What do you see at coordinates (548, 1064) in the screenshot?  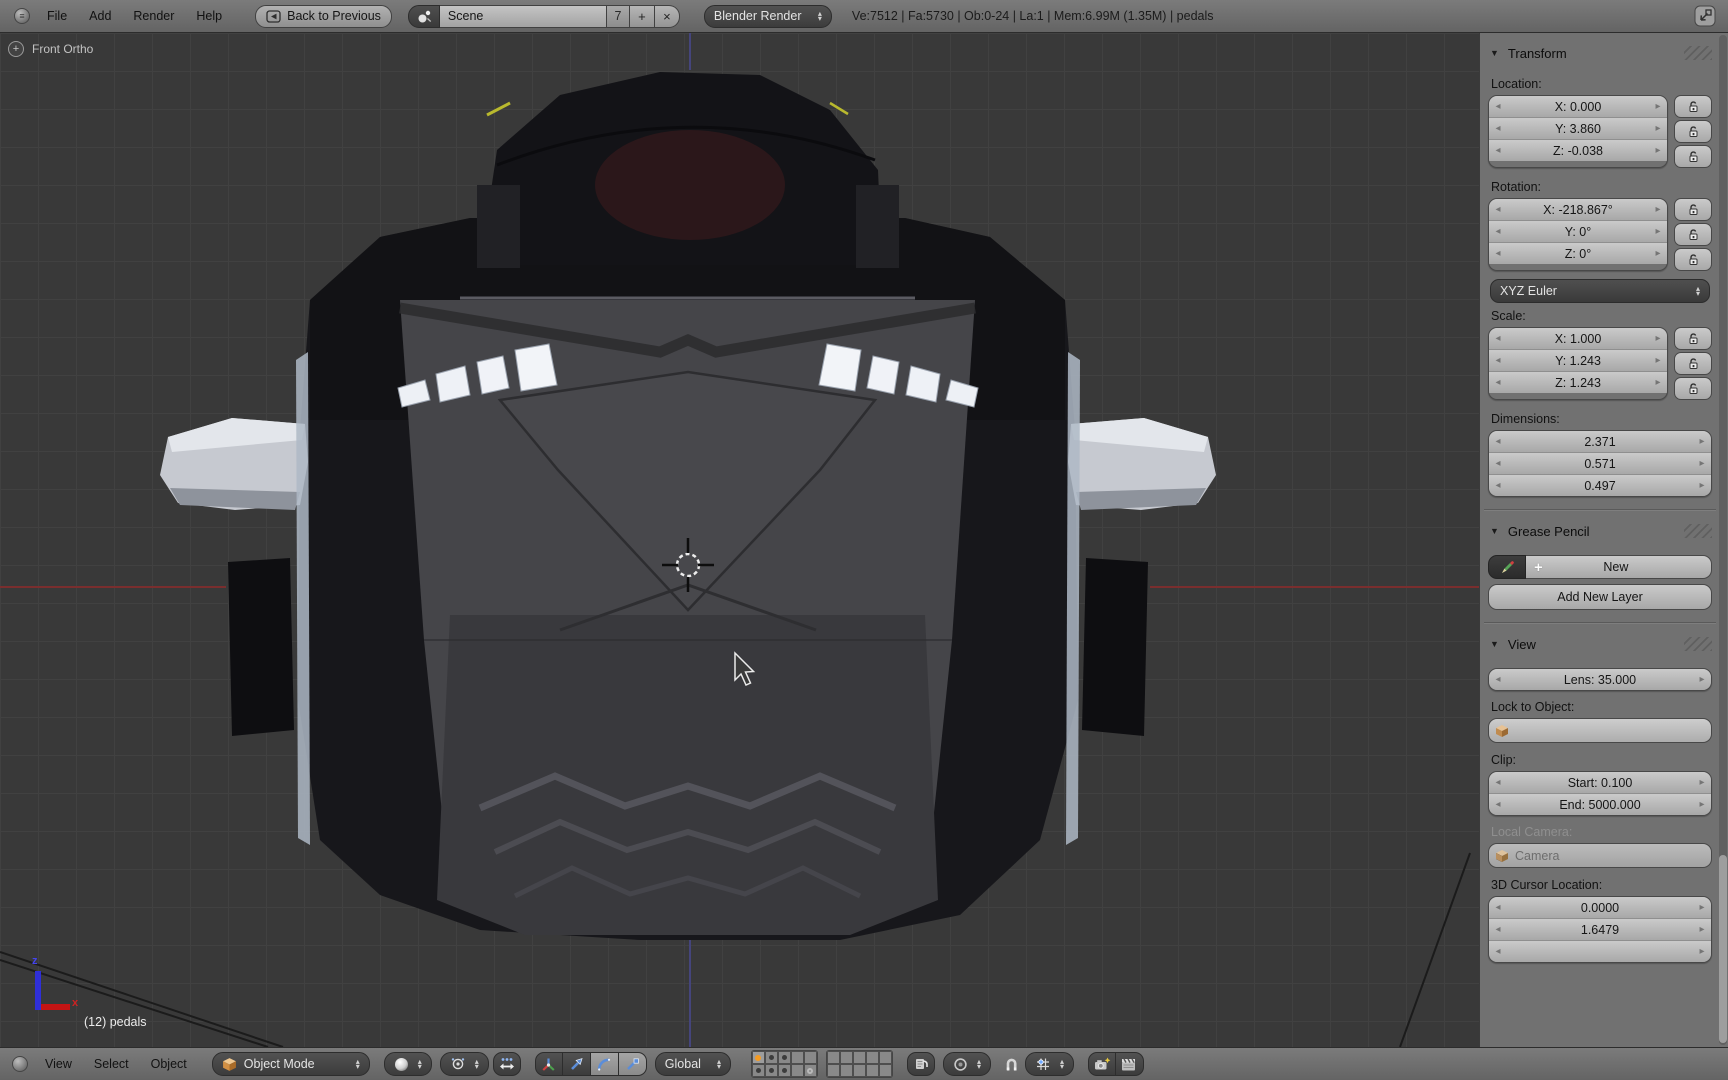 I see `manipulator-toggle-button` at bounding box center [548, 1064].